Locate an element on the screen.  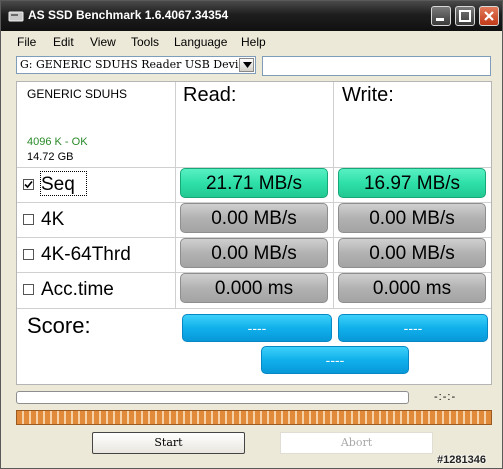
menu-file: File is located at coordinates (26, 42).